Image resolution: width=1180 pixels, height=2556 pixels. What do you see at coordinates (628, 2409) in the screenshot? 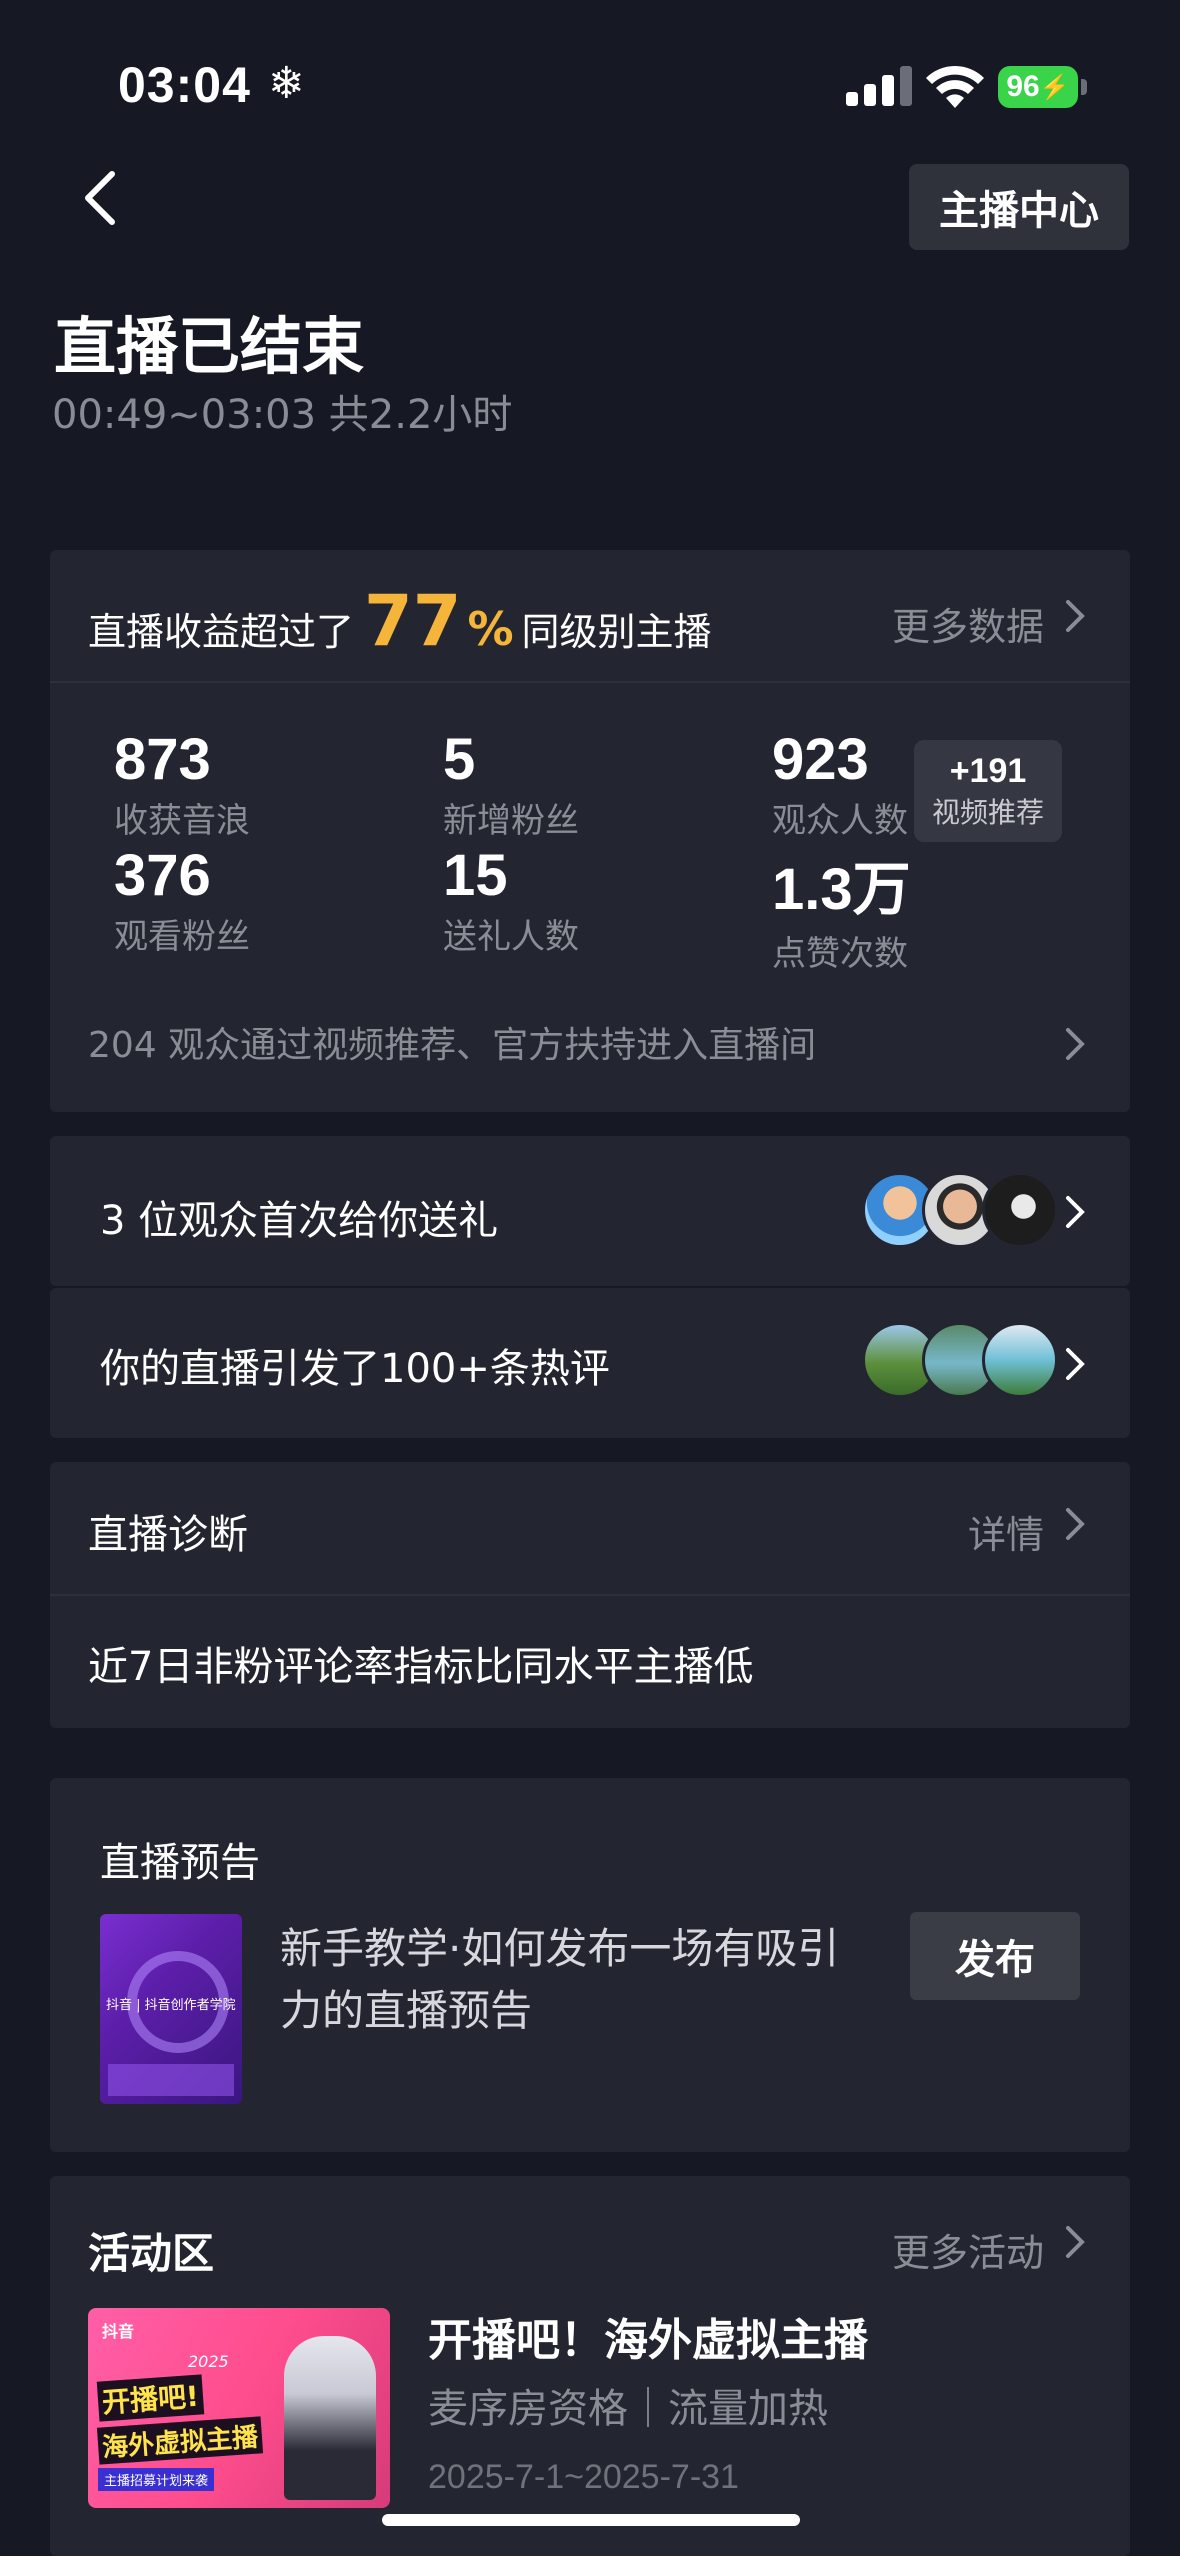
I see `activity-tags: 麦序房资格｜流量加热` at bounding box center [628, 2409].